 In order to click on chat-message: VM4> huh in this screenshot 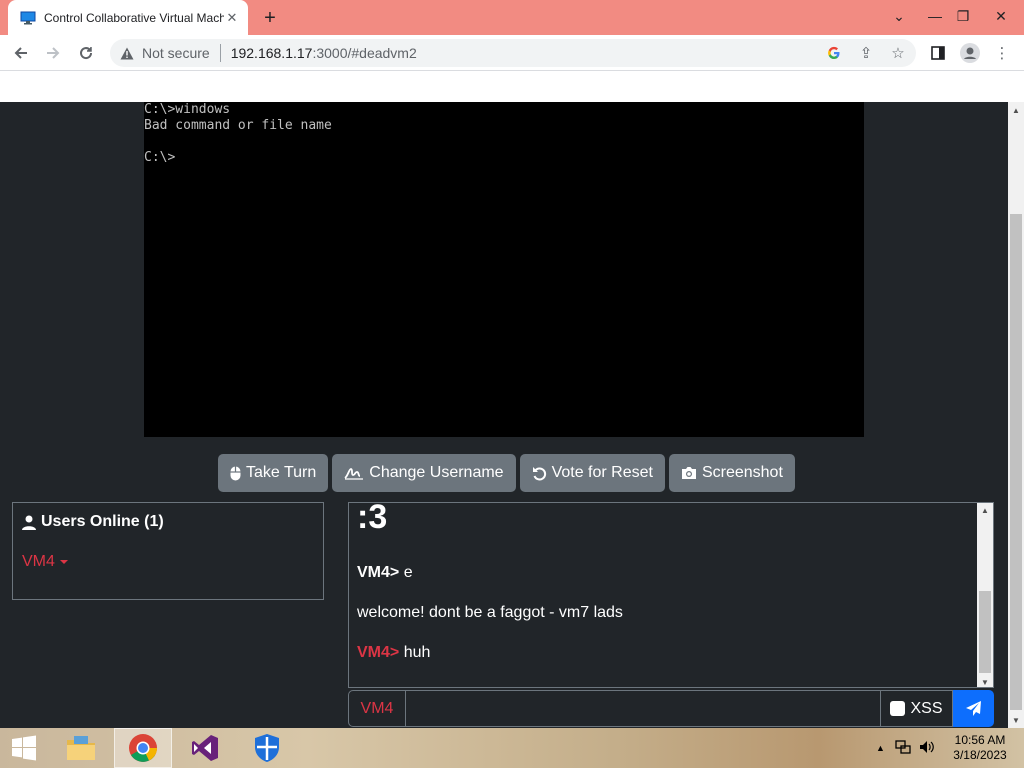, I will do `click(663, 653)`.